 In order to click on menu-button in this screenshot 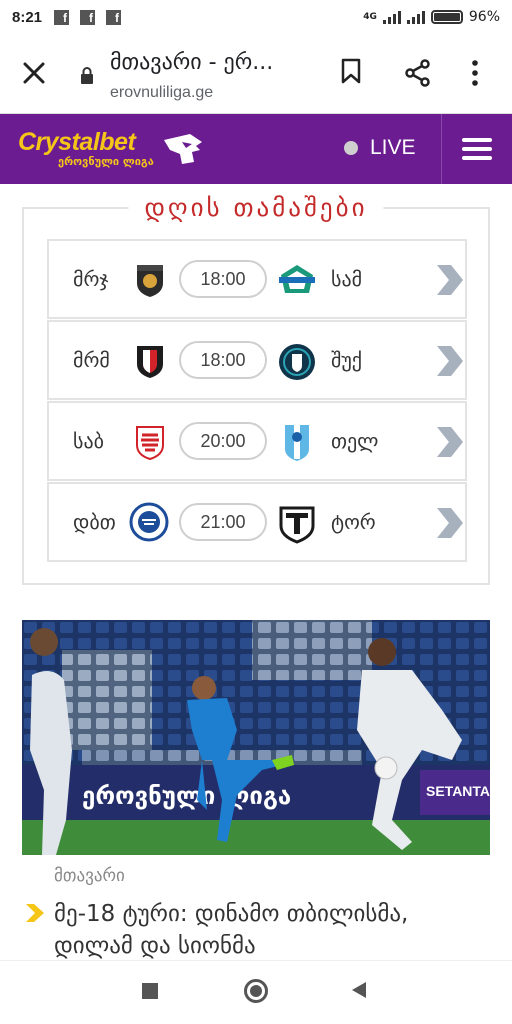, I will do `click(476, 149)`.